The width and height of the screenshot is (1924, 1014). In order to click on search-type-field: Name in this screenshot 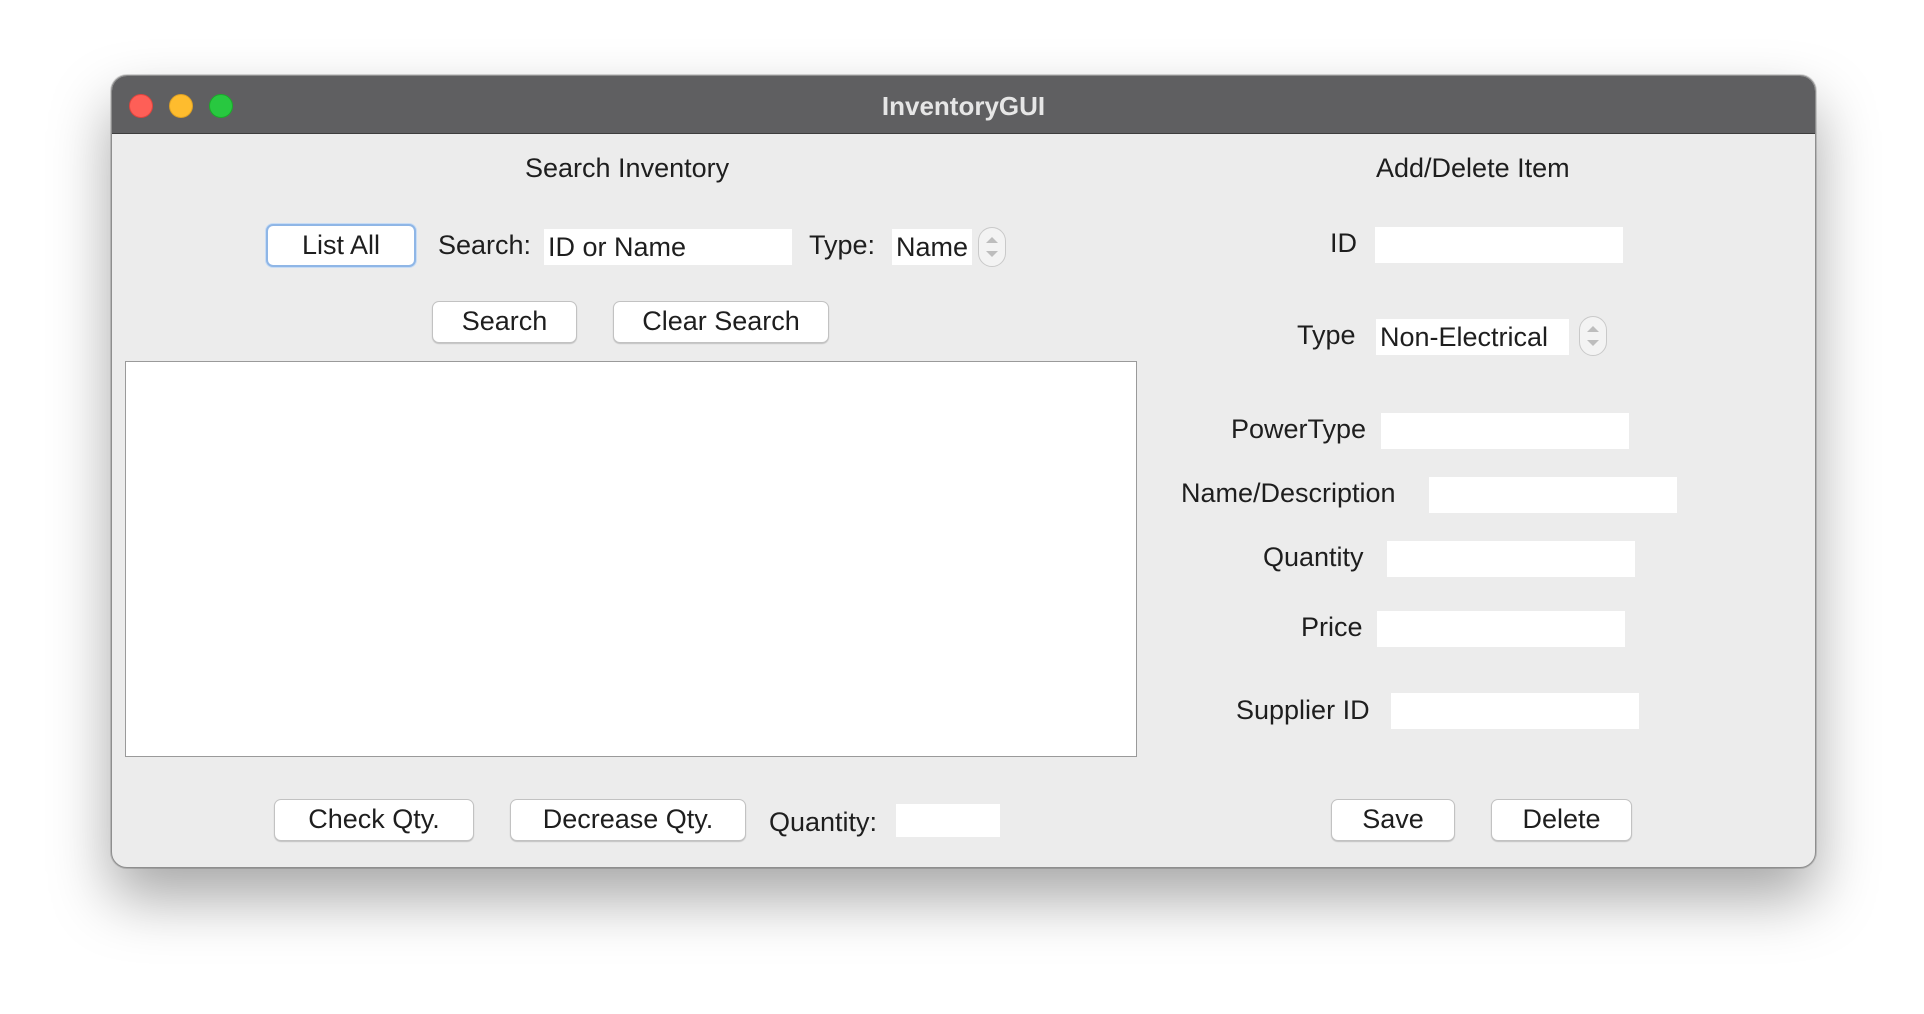, I will do `click(932, 247)`.